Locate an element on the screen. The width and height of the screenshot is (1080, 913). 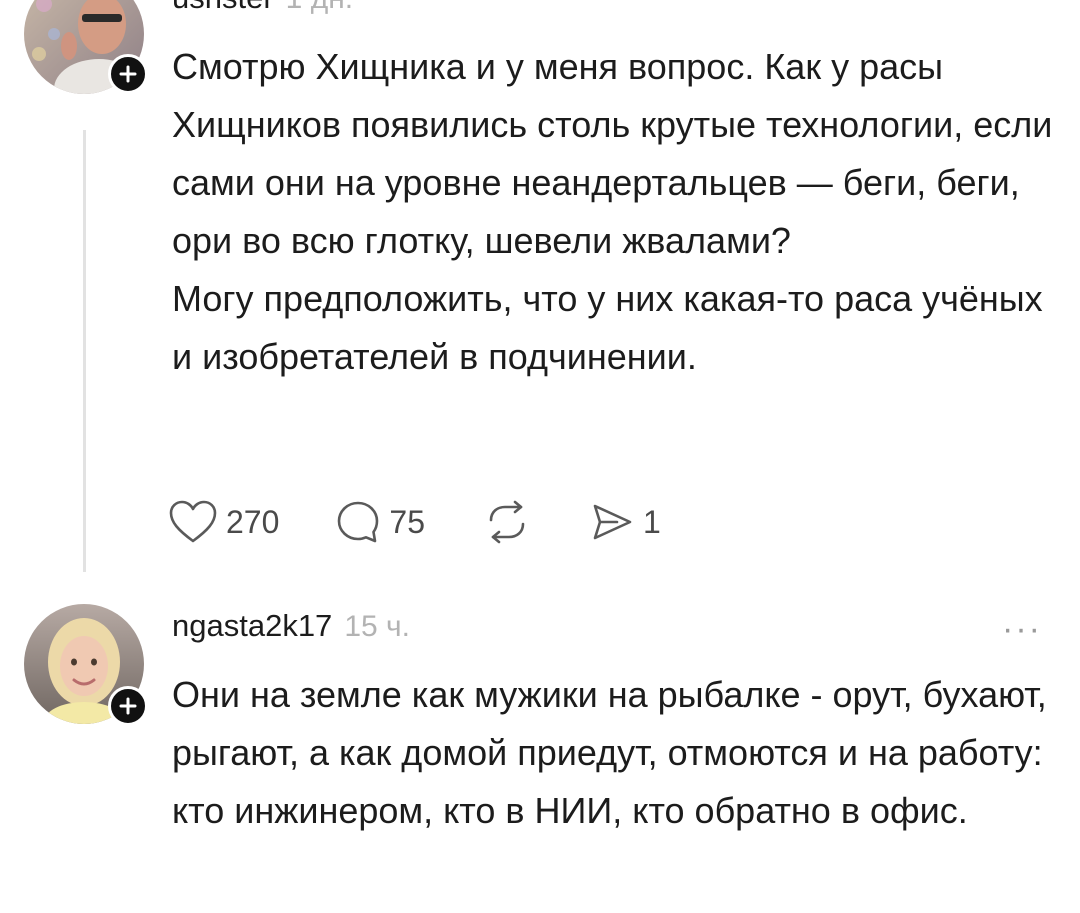
share-button: 1 is located at coordinates (625, 522).